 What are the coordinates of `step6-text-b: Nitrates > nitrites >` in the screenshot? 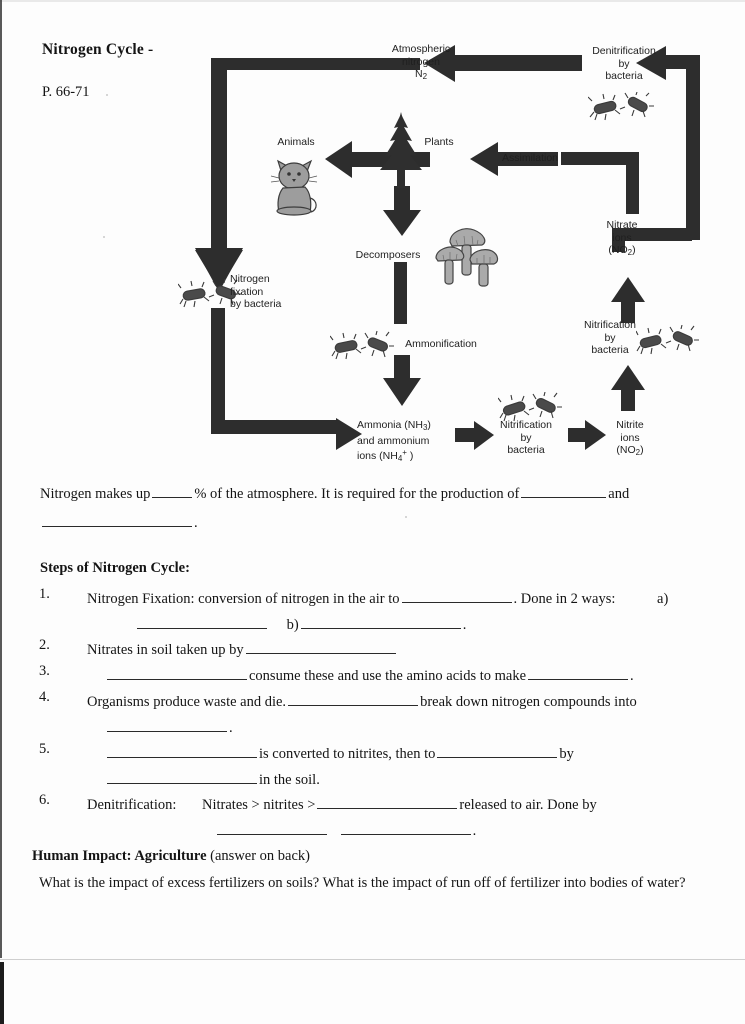 It's located at (259, 805).